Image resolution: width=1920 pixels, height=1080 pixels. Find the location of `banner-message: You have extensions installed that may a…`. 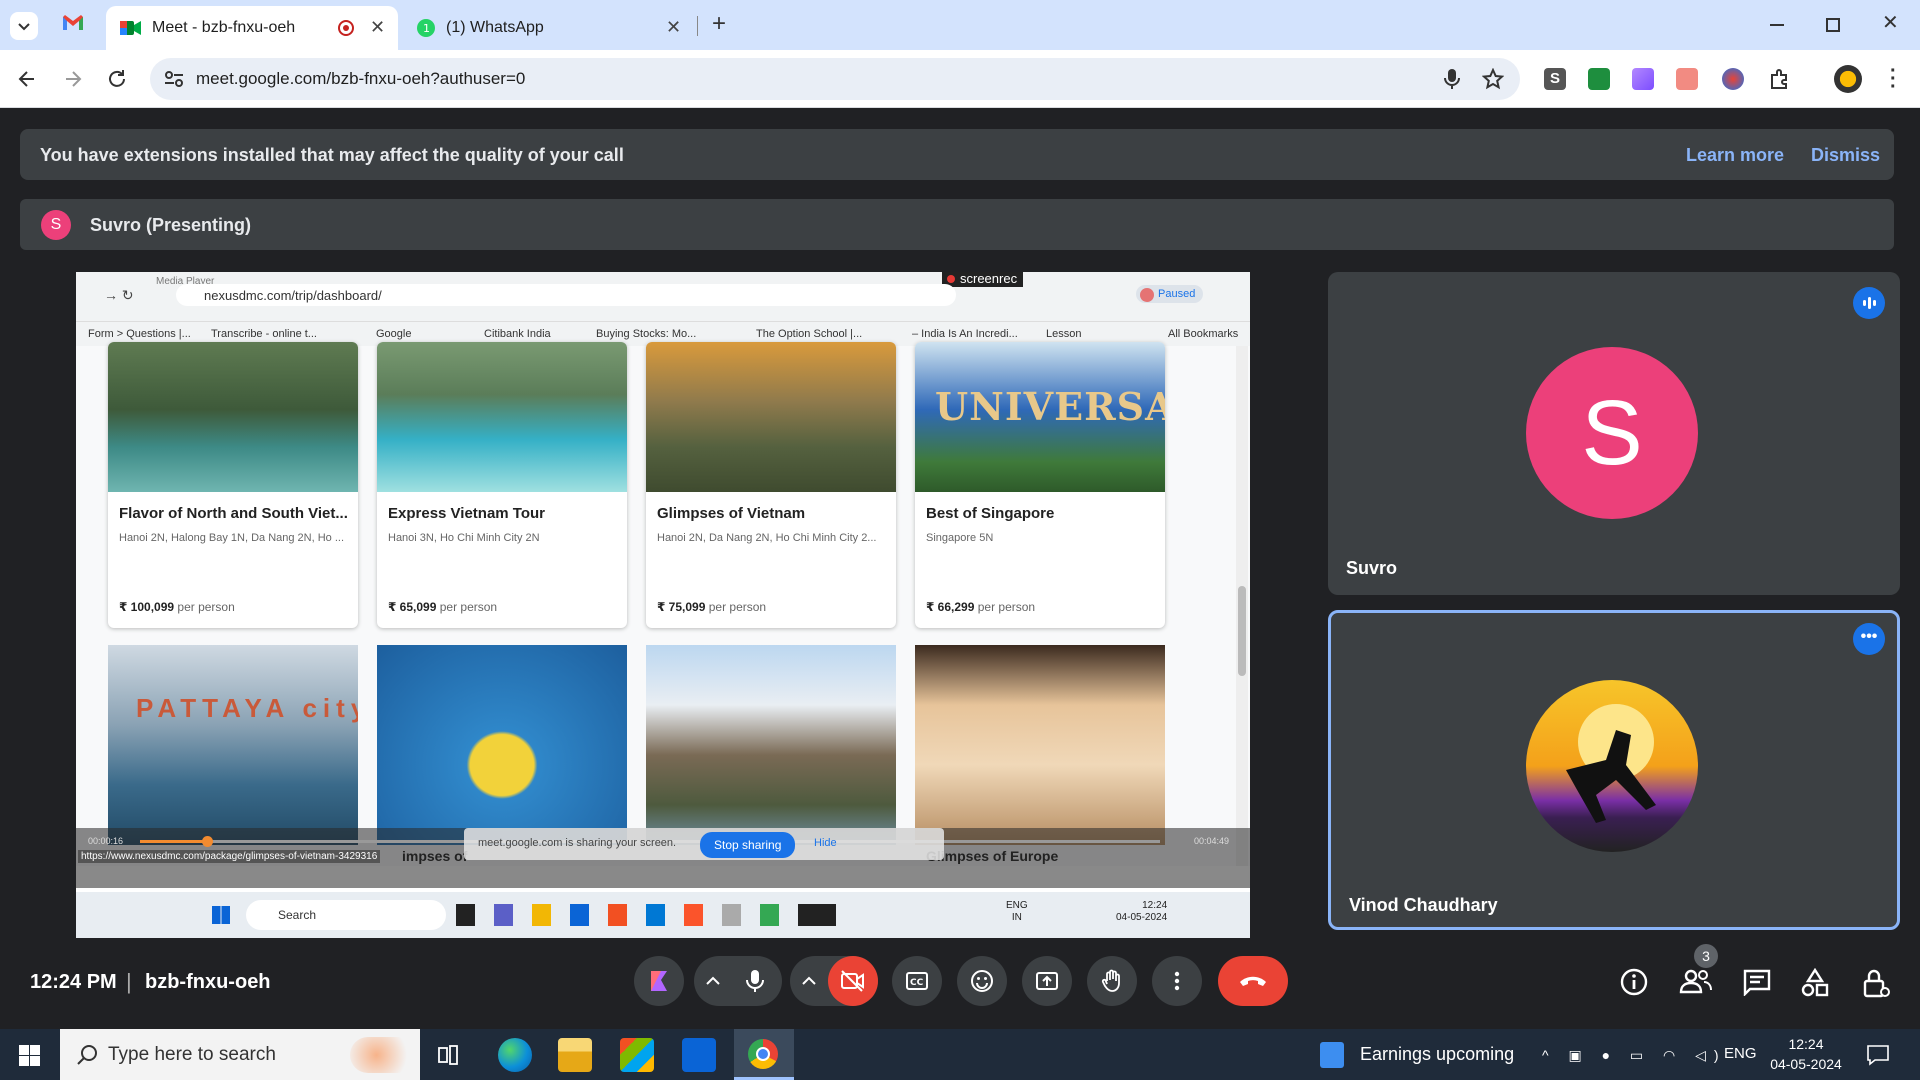

banner-message: You have extensions installed that may a… is located at coordinates (332, 155).